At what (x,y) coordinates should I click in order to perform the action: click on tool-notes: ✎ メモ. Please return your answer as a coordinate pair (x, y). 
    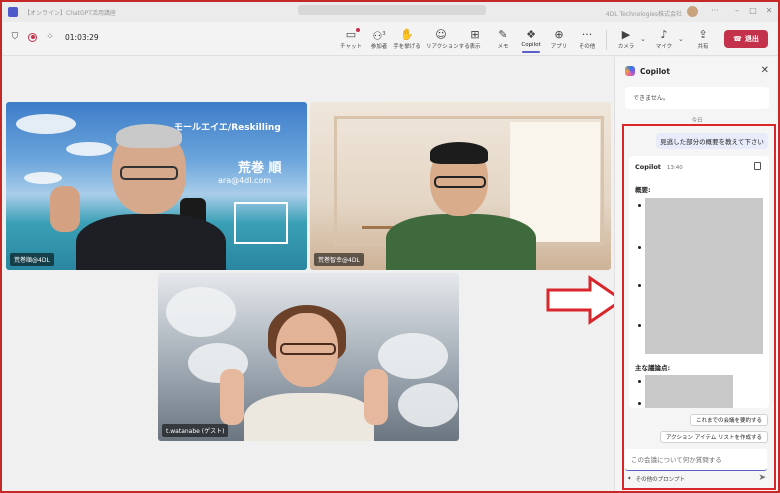
    Looking at the image, I should click on (503, 39).